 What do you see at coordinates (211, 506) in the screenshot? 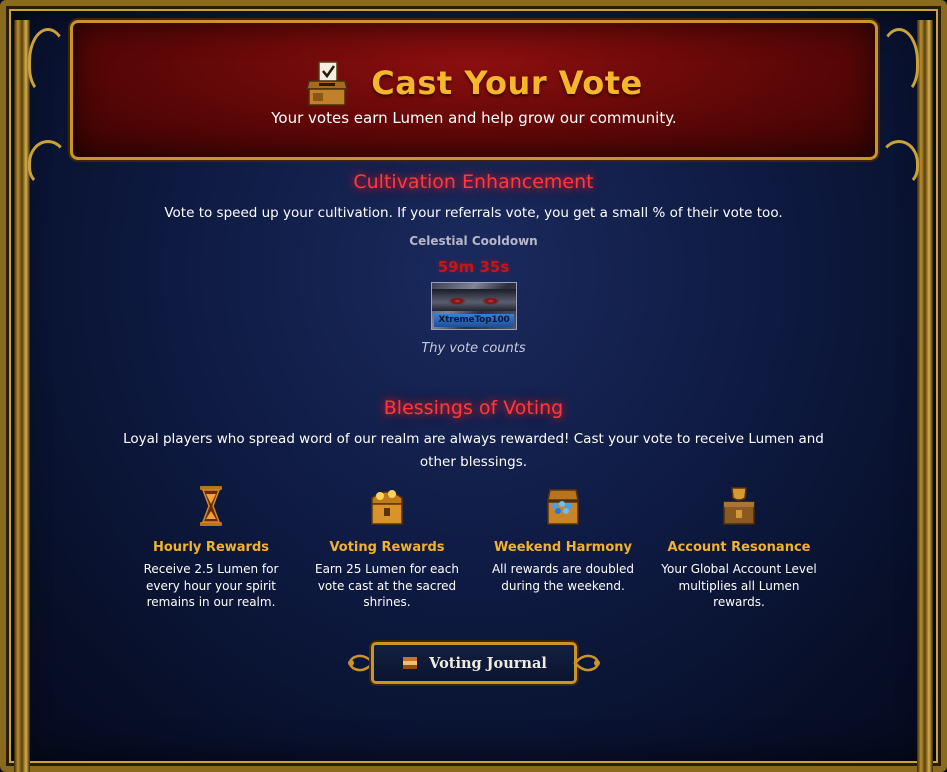
I see `hourglass-icon` at bounding box center [211, 506].